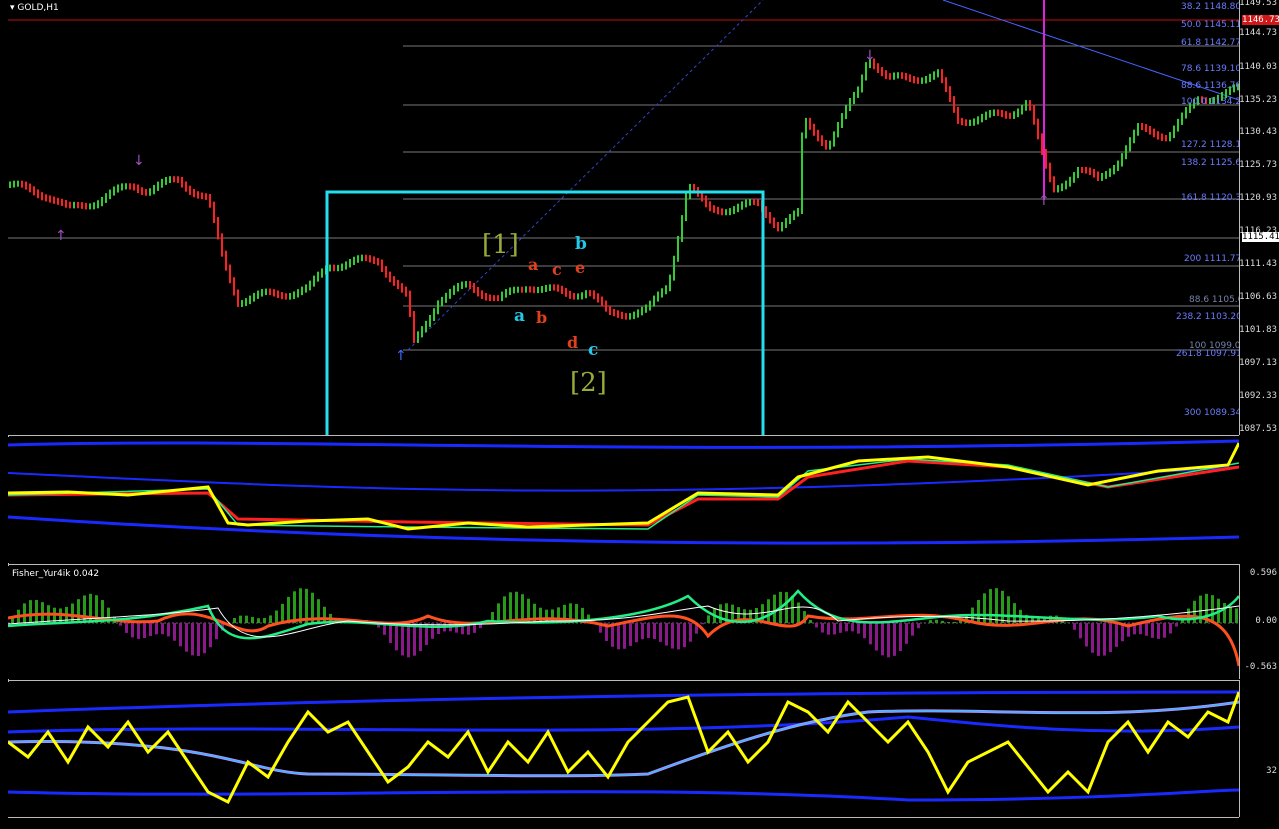 The width and height of the screenshot is (1279, 829). I want to click on wave-label-b-cyan: b, so click(581, 244).